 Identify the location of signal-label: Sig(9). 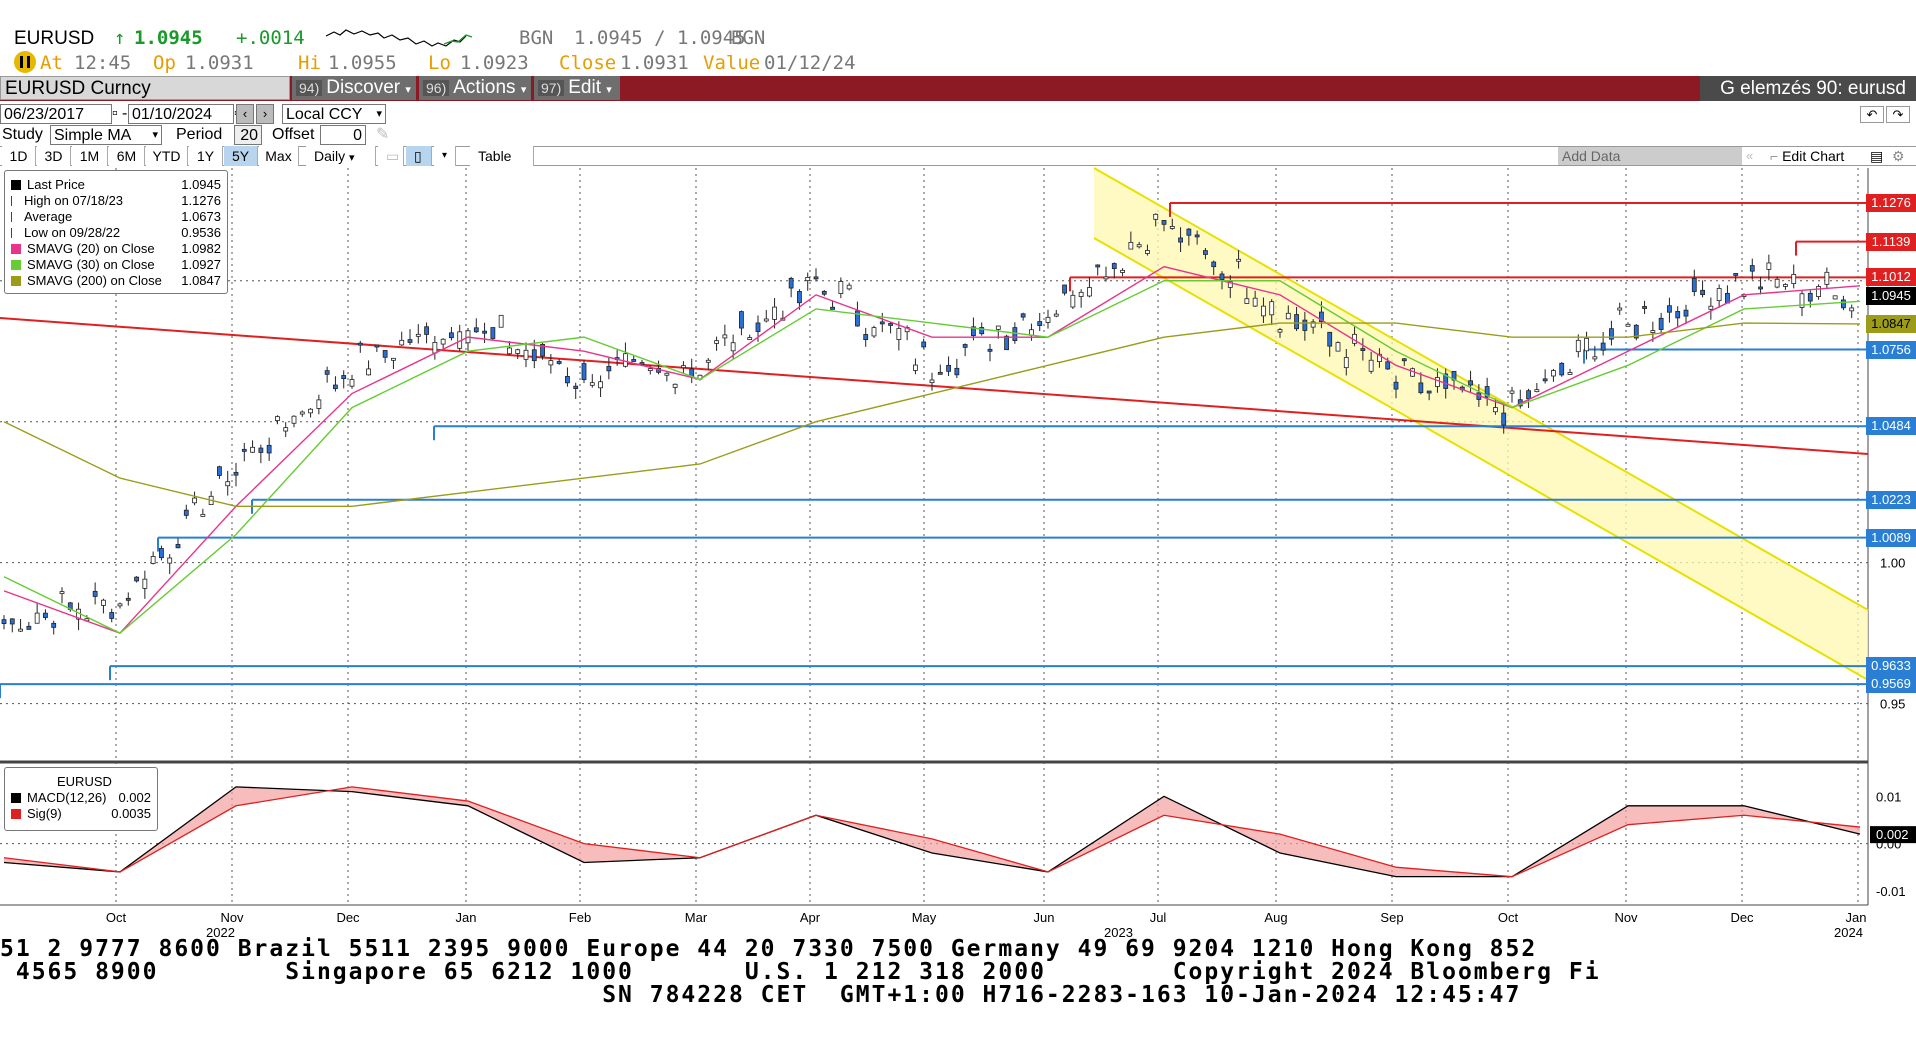
(44, 813).